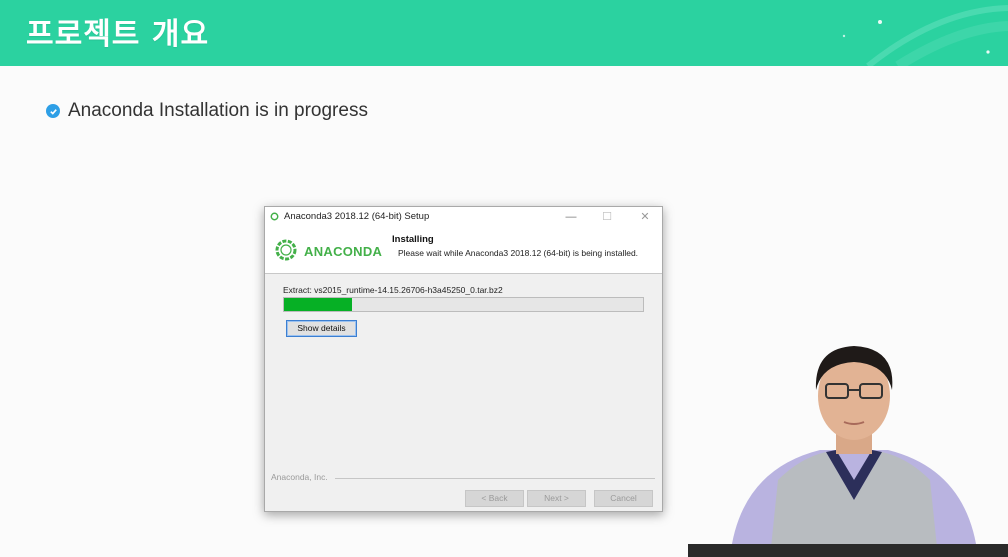 The width and height of the screenshot is (1008, 557). I want to click on back-button: < Back, so click(494, 498).